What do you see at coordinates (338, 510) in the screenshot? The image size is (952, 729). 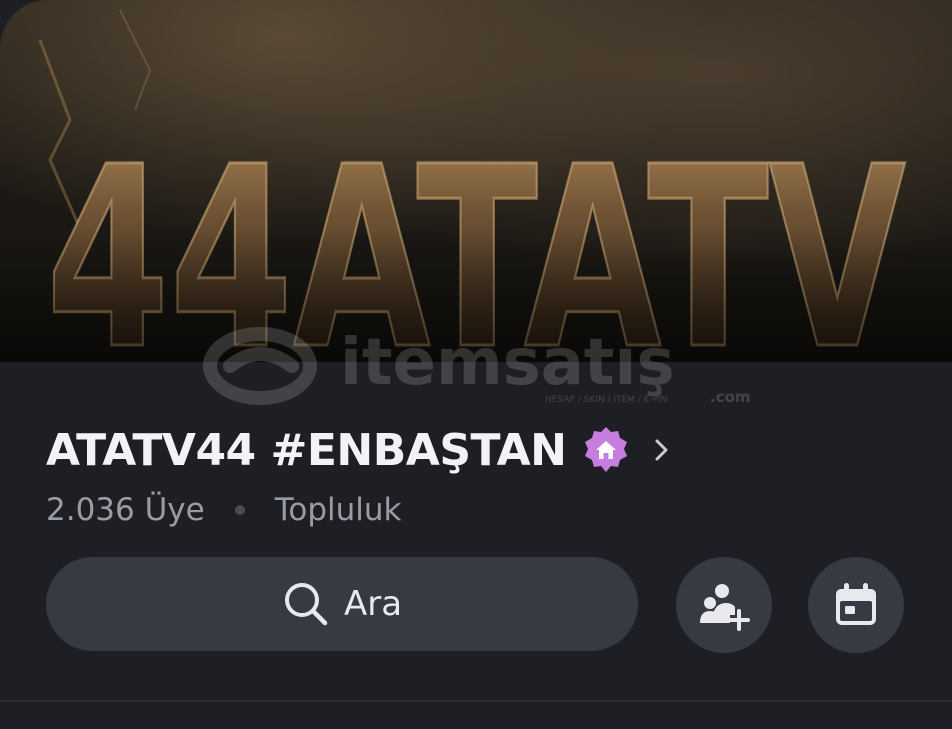 I see `server-type: Topluluk` at bounding box center [338, 510].